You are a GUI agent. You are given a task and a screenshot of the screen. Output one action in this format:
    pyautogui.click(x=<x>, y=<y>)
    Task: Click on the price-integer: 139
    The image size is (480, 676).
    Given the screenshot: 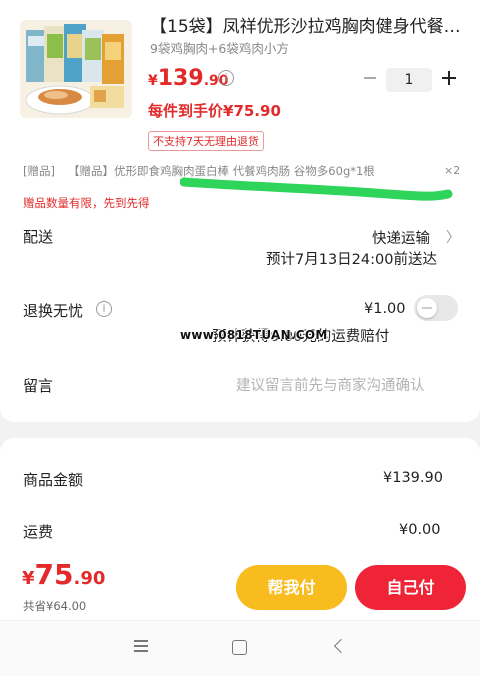 What is the action you would take?
    pyautogui.click(x=180, y=78)
    